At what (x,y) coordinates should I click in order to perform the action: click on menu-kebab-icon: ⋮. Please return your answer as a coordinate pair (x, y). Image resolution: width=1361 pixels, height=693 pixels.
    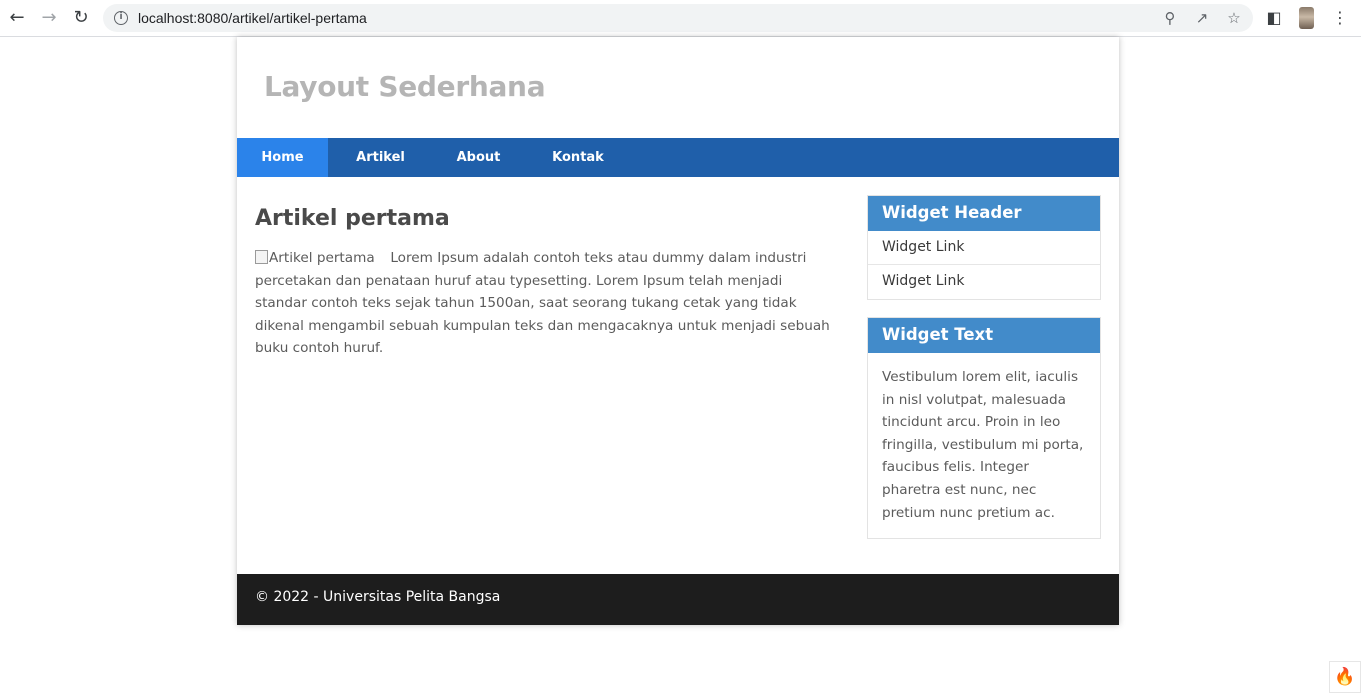
    Looking at the image, I should click on (1340, 18).